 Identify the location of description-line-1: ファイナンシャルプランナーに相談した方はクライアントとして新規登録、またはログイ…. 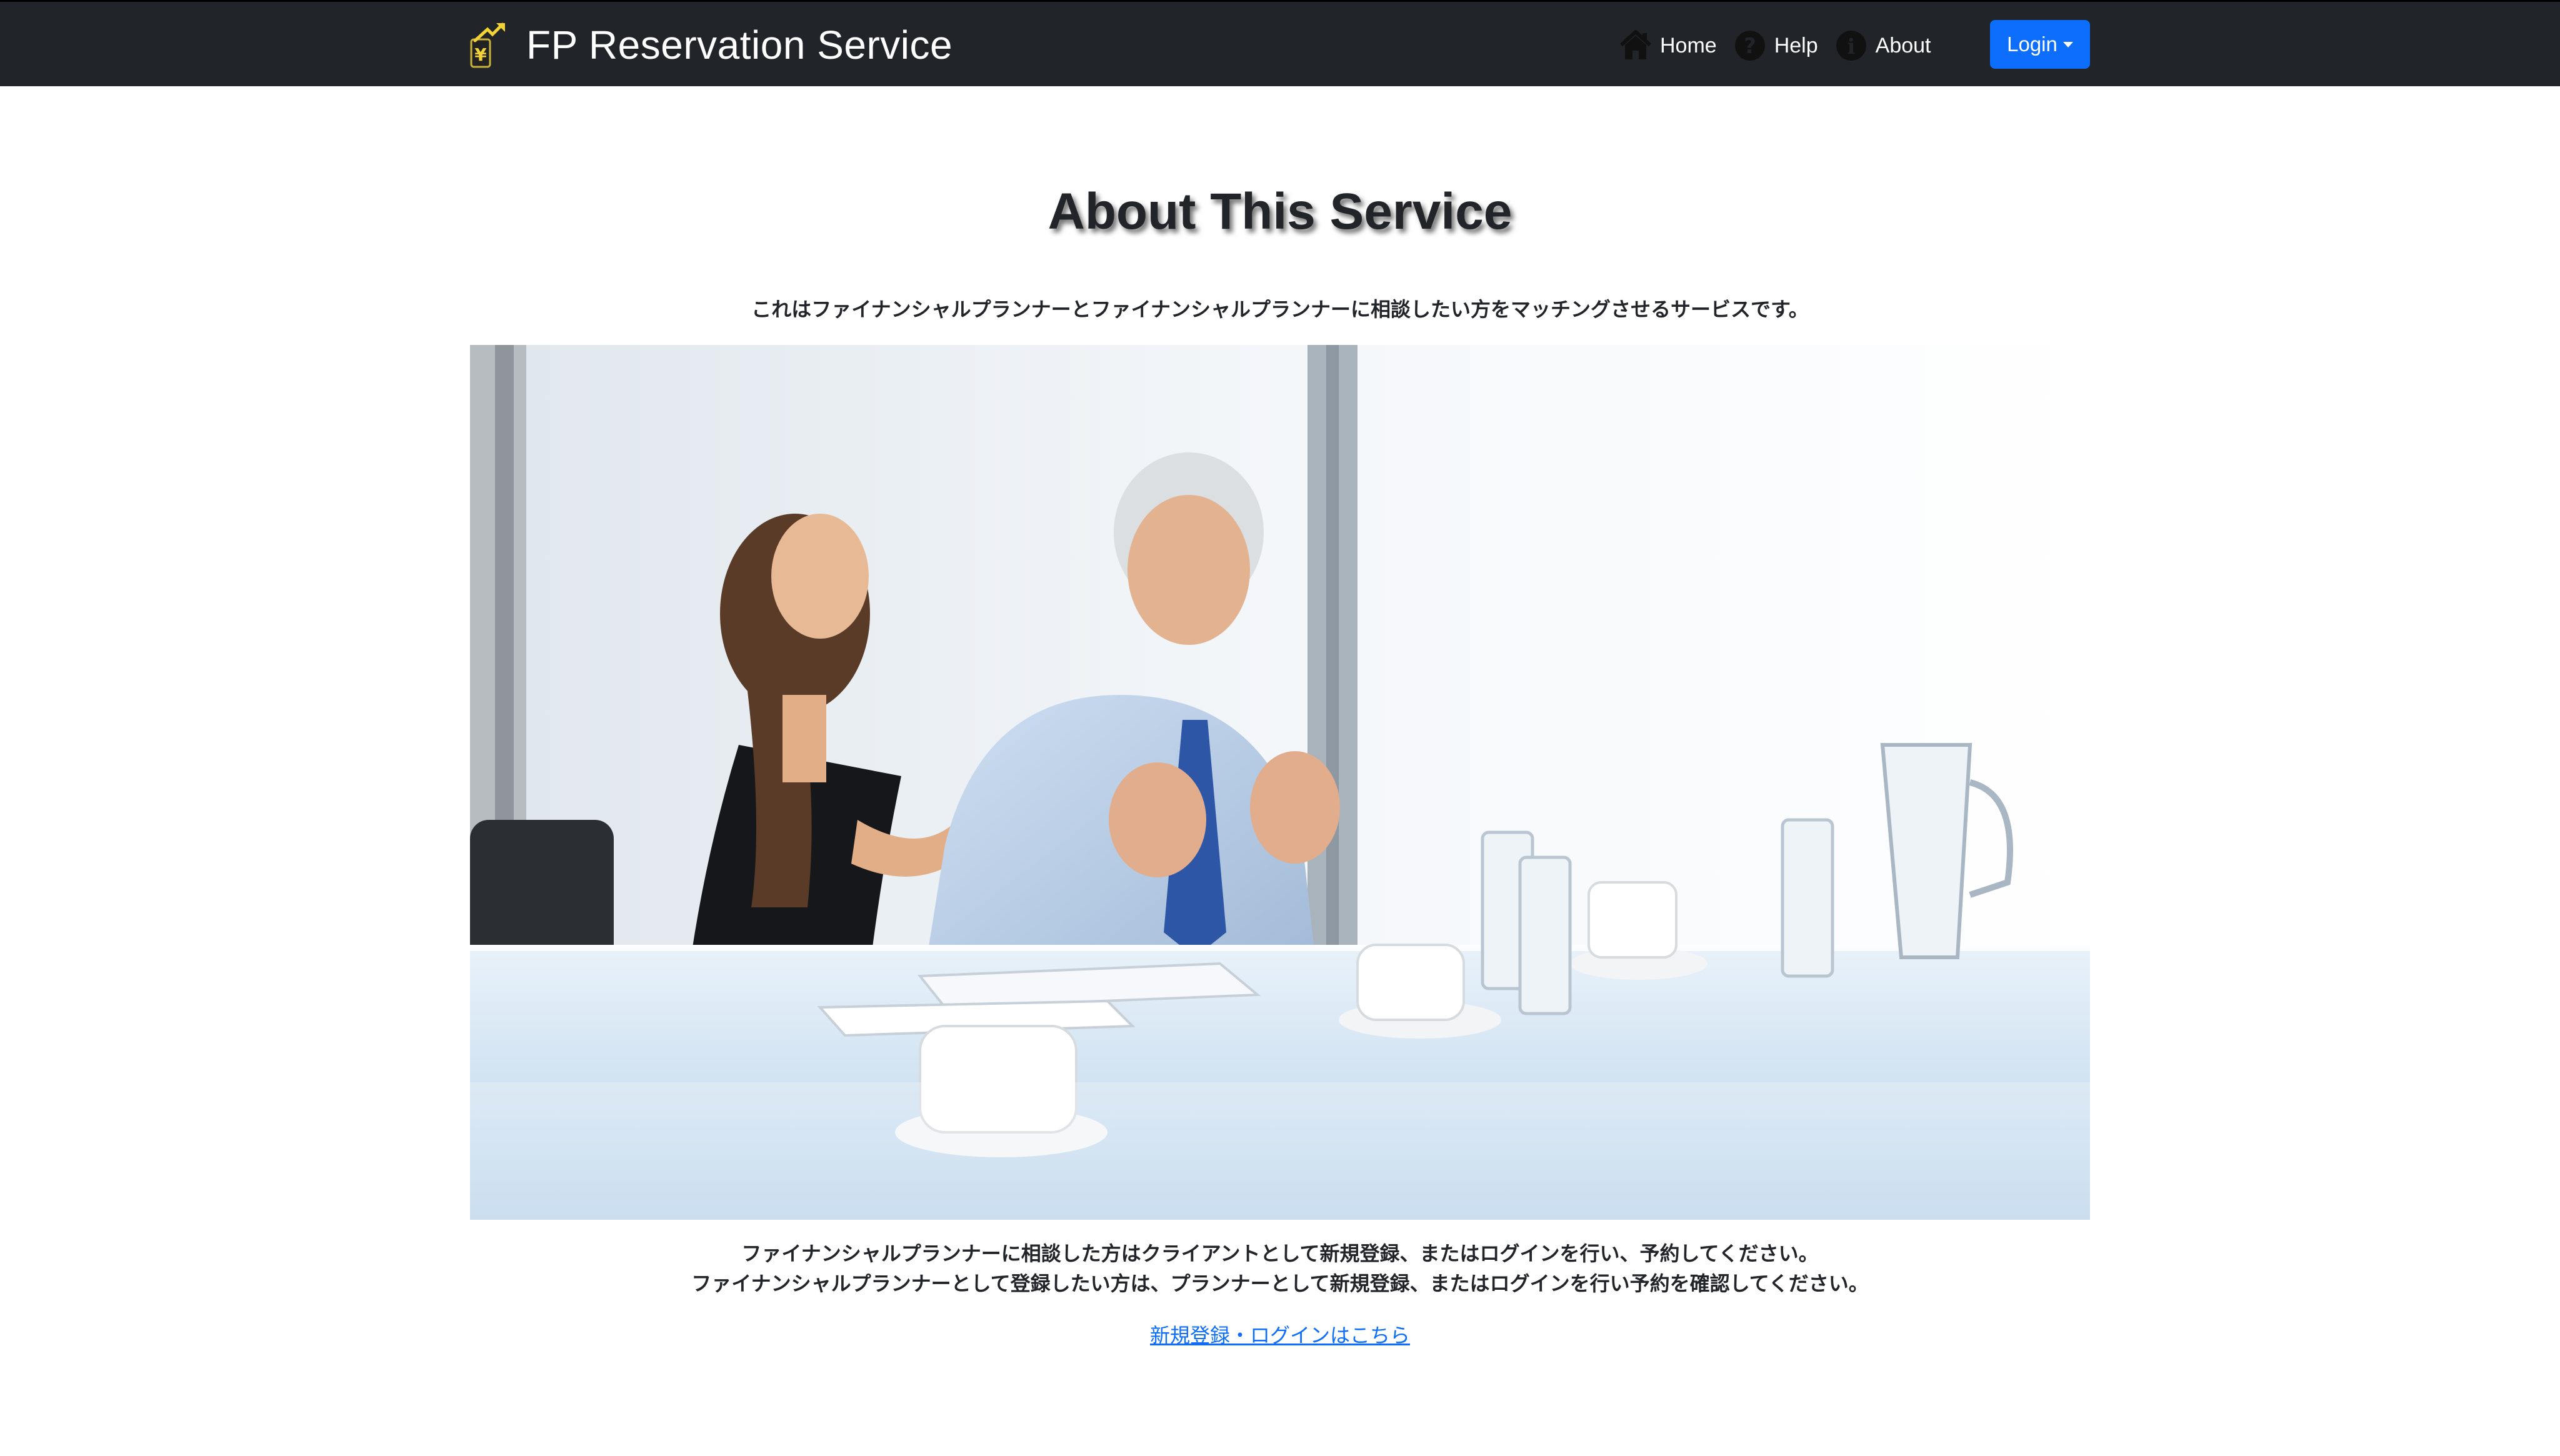
(1280, 1253).